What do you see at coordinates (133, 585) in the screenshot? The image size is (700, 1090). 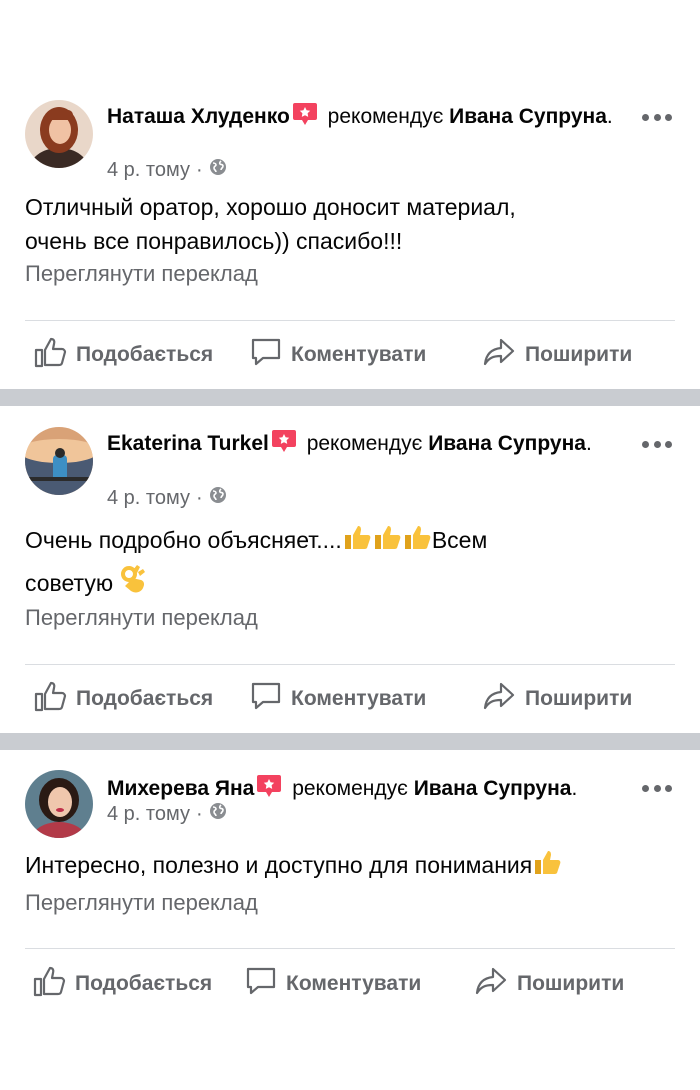 I see `ok-hand-emoji-icon` at bounding box center [133, 585].